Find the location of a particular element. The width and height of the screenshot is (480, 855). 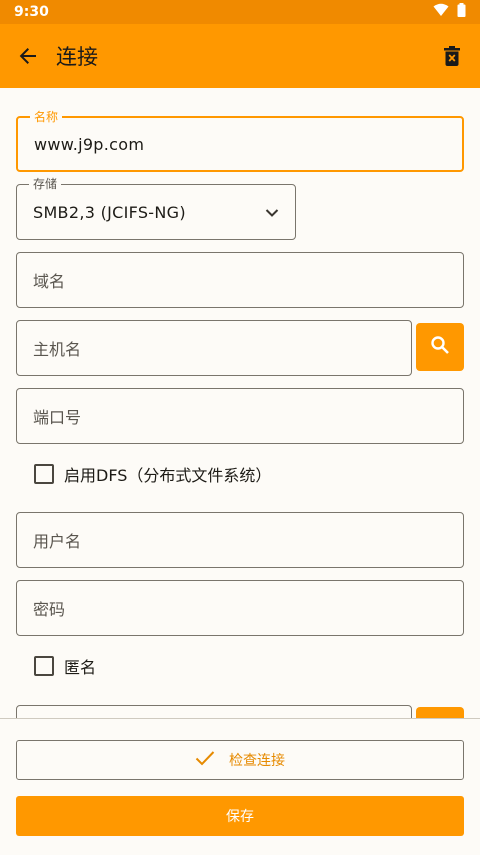

search-icon is located at coordinates (440, 347).